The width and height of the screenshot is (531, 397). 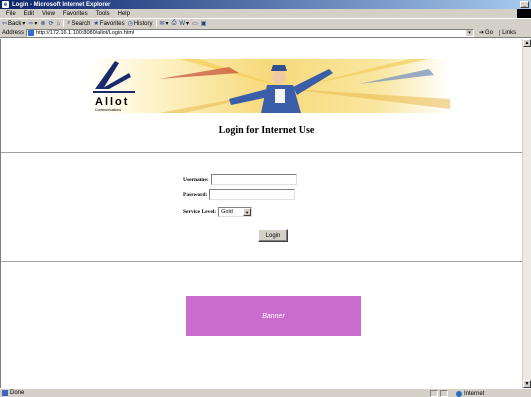 I want to click on word-icon: W, so click(x=182, y=23).